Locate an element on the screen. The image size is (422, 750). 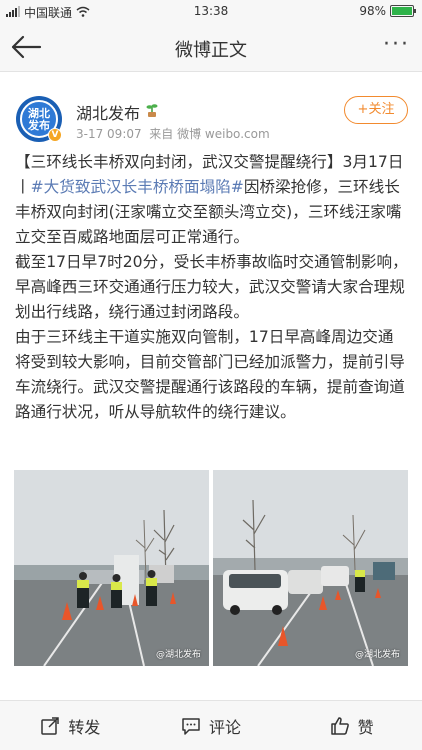
like-button: 赞 is located at coordinates (351, 725).